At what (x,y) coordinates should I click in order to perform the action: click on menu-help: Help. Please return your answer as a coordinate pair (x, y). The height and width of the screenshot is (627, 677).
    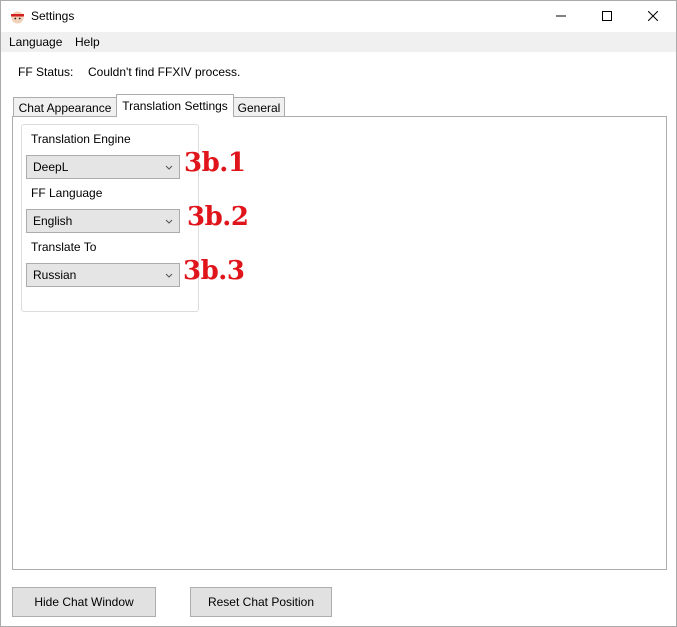
    Looking at the image, I should click on (87, 42).